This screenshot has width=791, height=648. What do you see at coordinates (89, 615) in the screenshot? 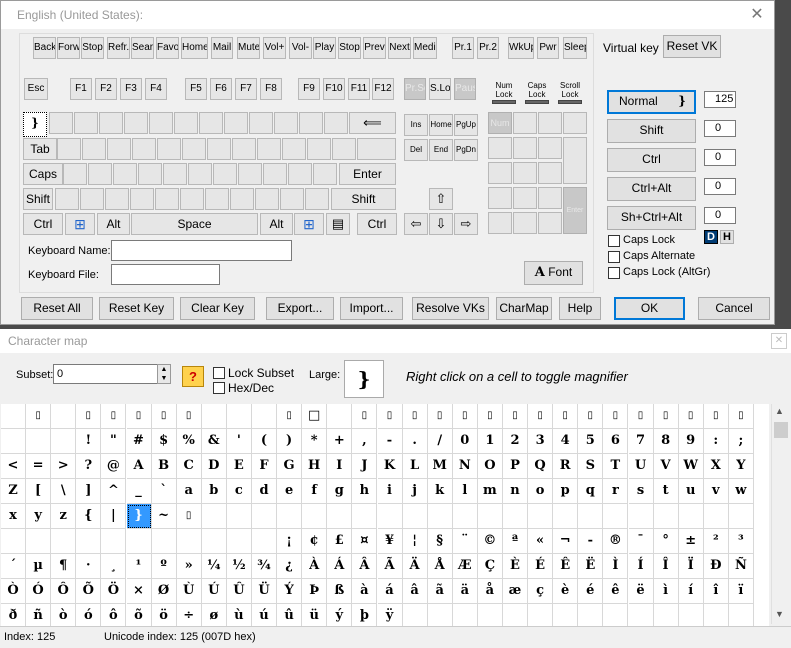
I see `char-cell: ó` at bounding box center [89, 615].